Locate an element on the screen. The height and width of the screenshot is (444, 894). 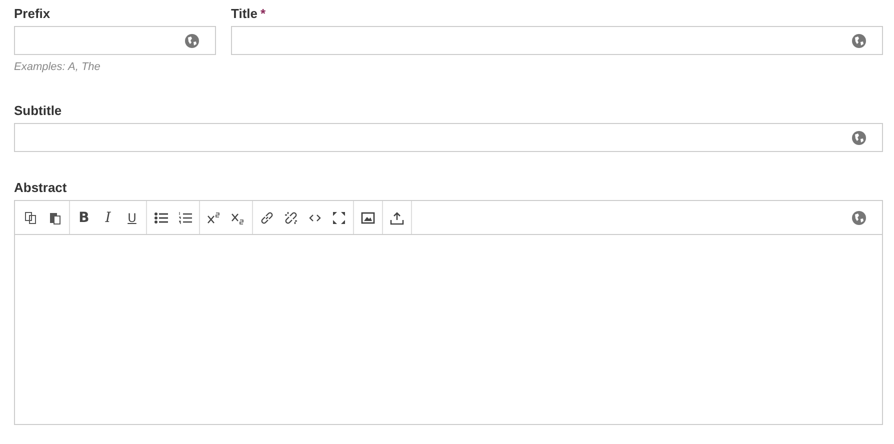
hint-text: Examples: A, The is located at coordinates (58, 68).